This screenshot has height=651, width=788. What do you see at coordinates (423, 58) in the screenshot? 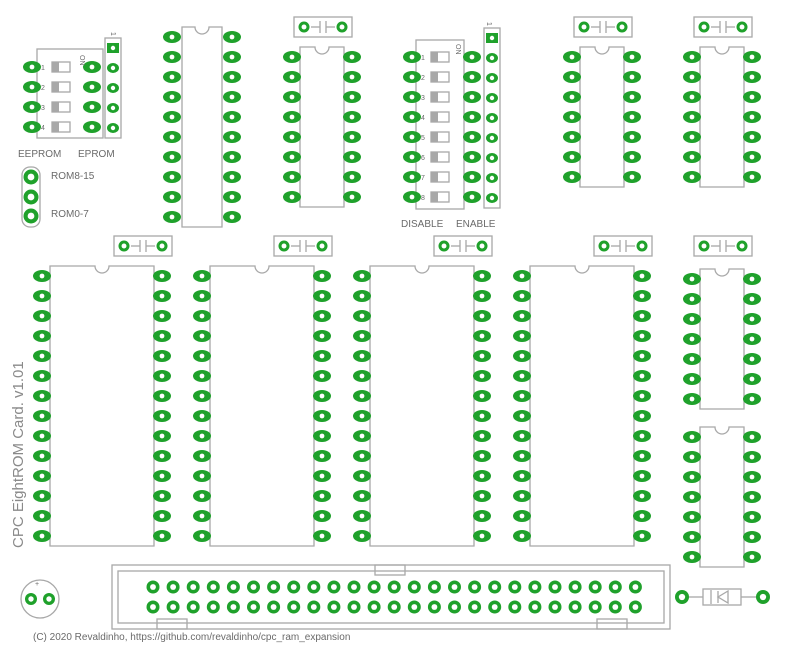
I see `switch-number-label: 1` at bounding box center [423, 58].